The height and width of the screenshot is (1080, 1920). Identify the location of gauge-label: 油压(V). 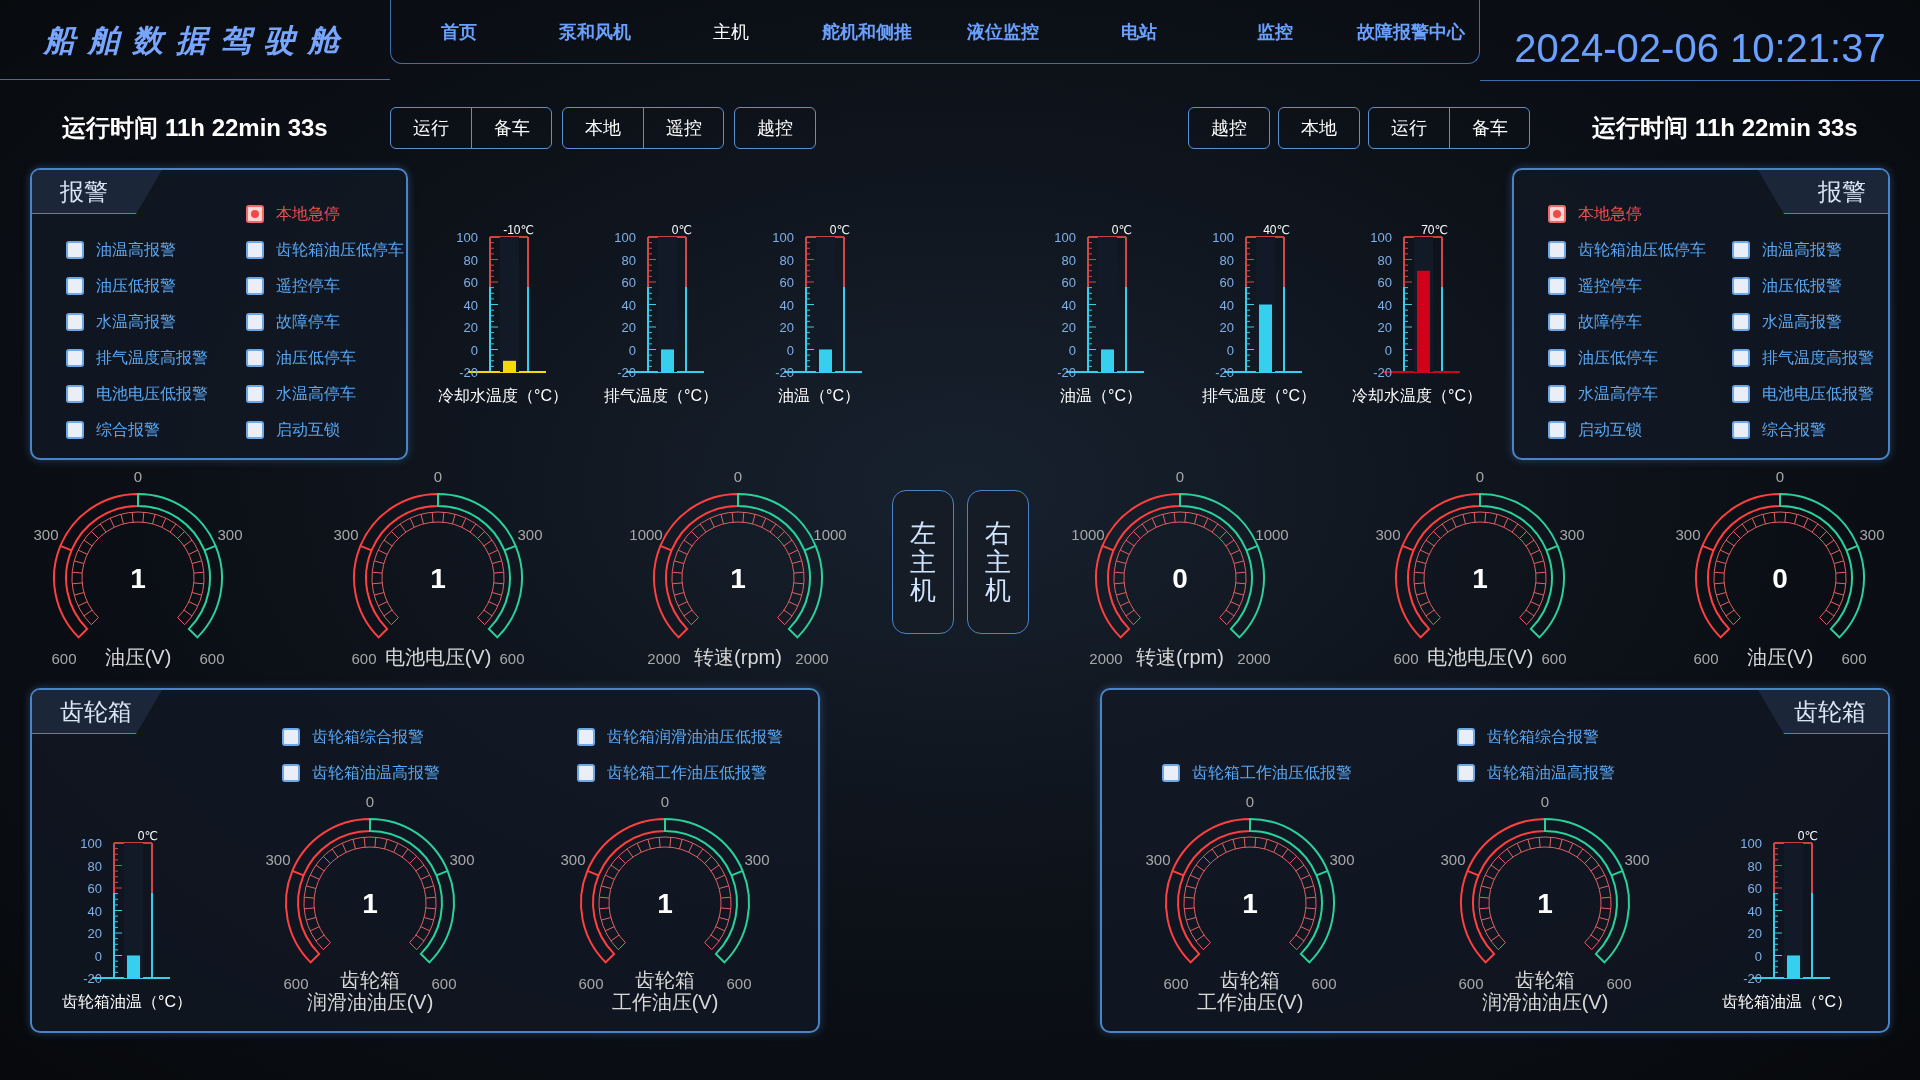
(138, 657).